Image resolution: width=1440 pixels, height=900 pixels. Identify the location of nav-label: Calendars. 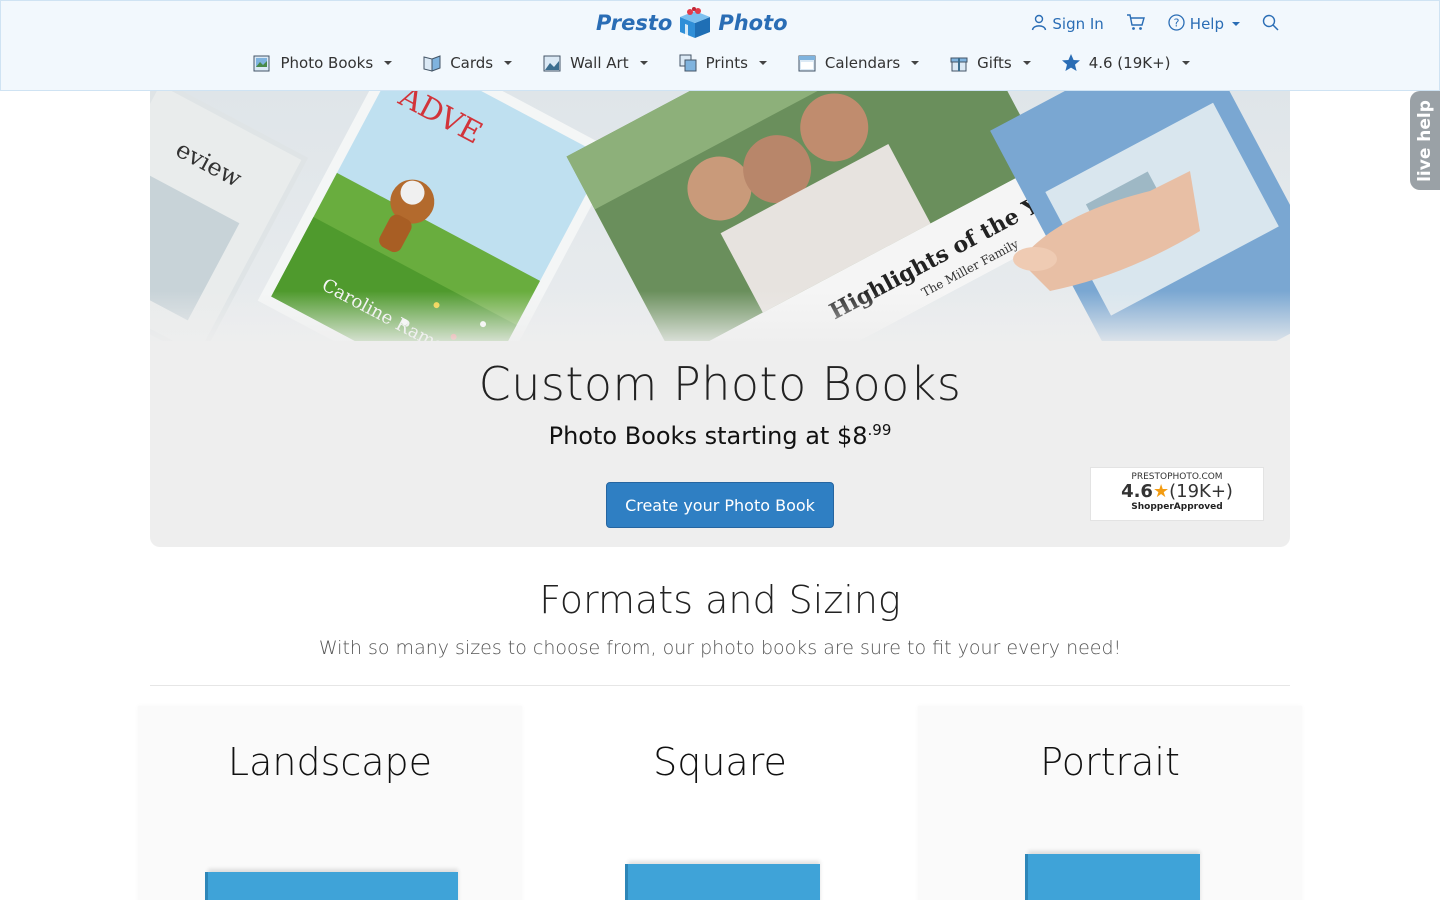
(862, 63).